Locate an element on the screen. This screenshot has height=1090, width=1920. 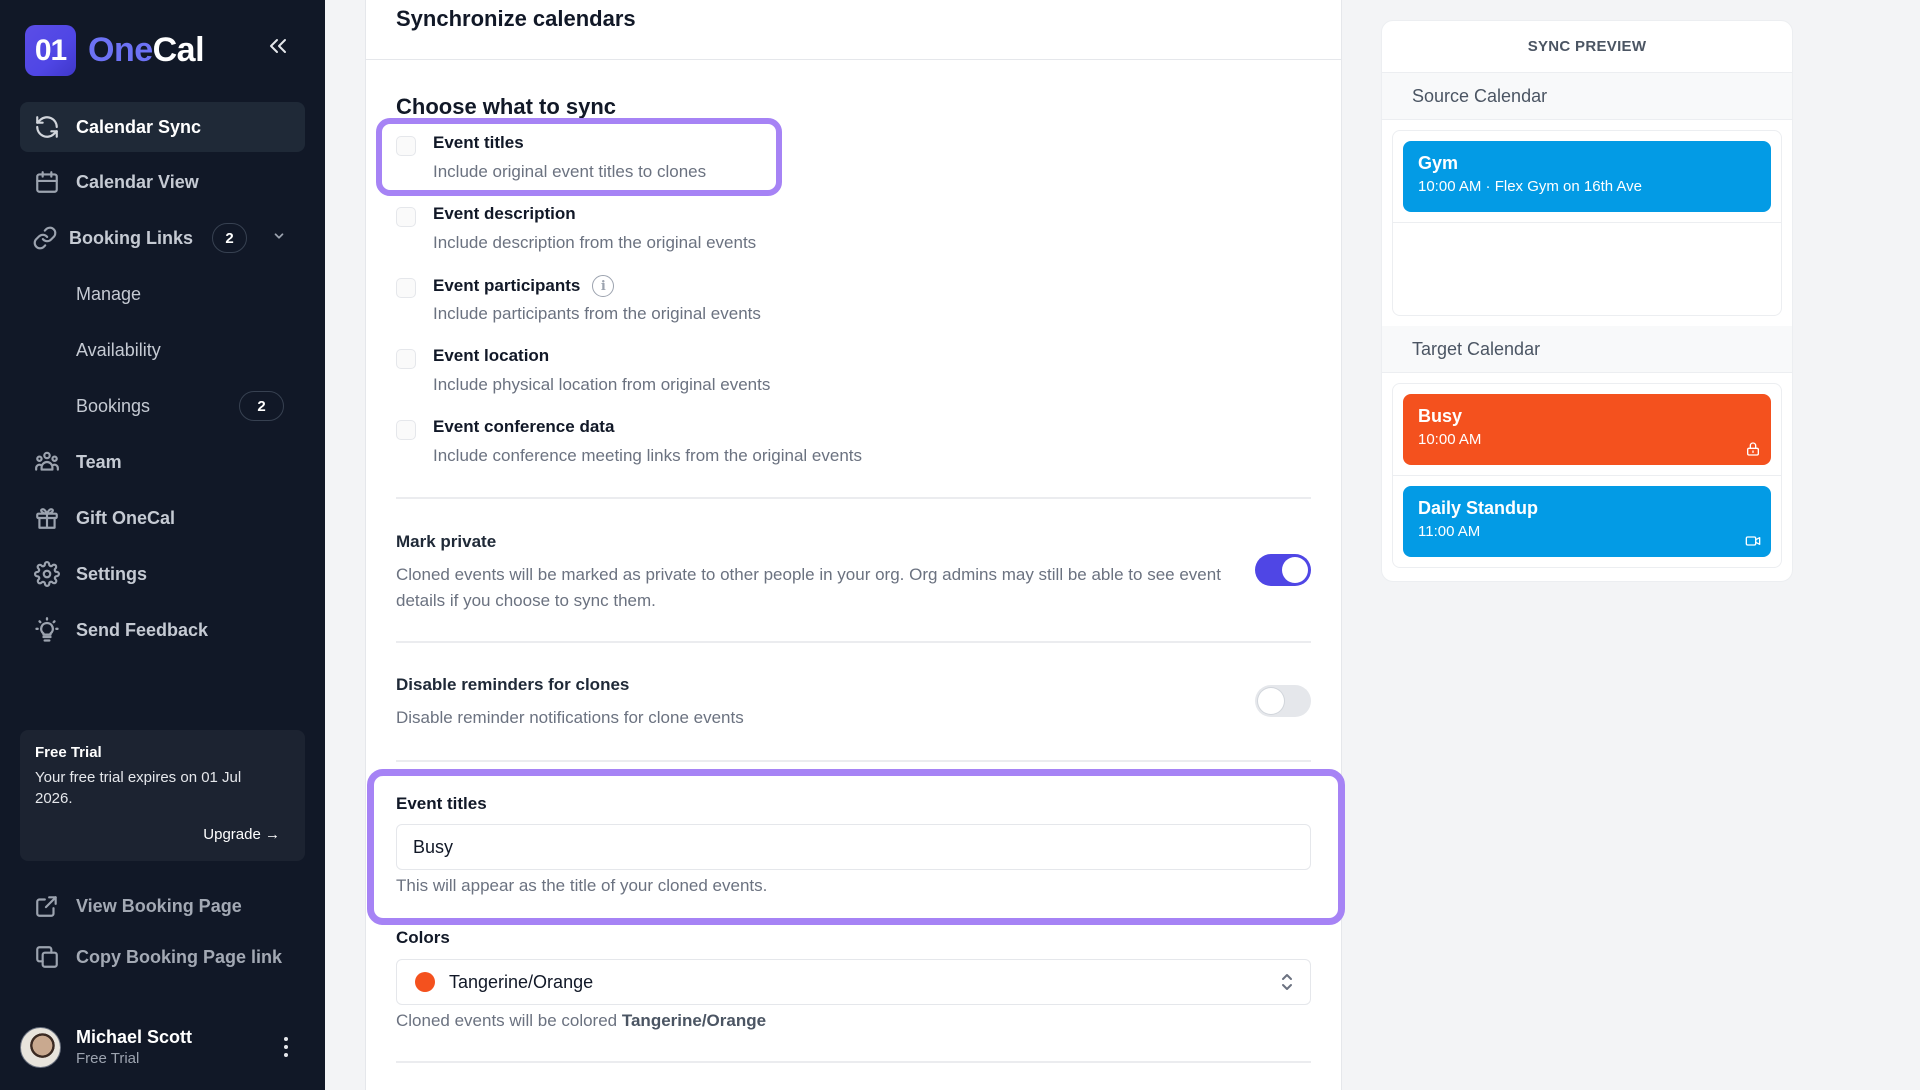
sidebar-item-label: Send Feedback is located at coordinates (142, 629).